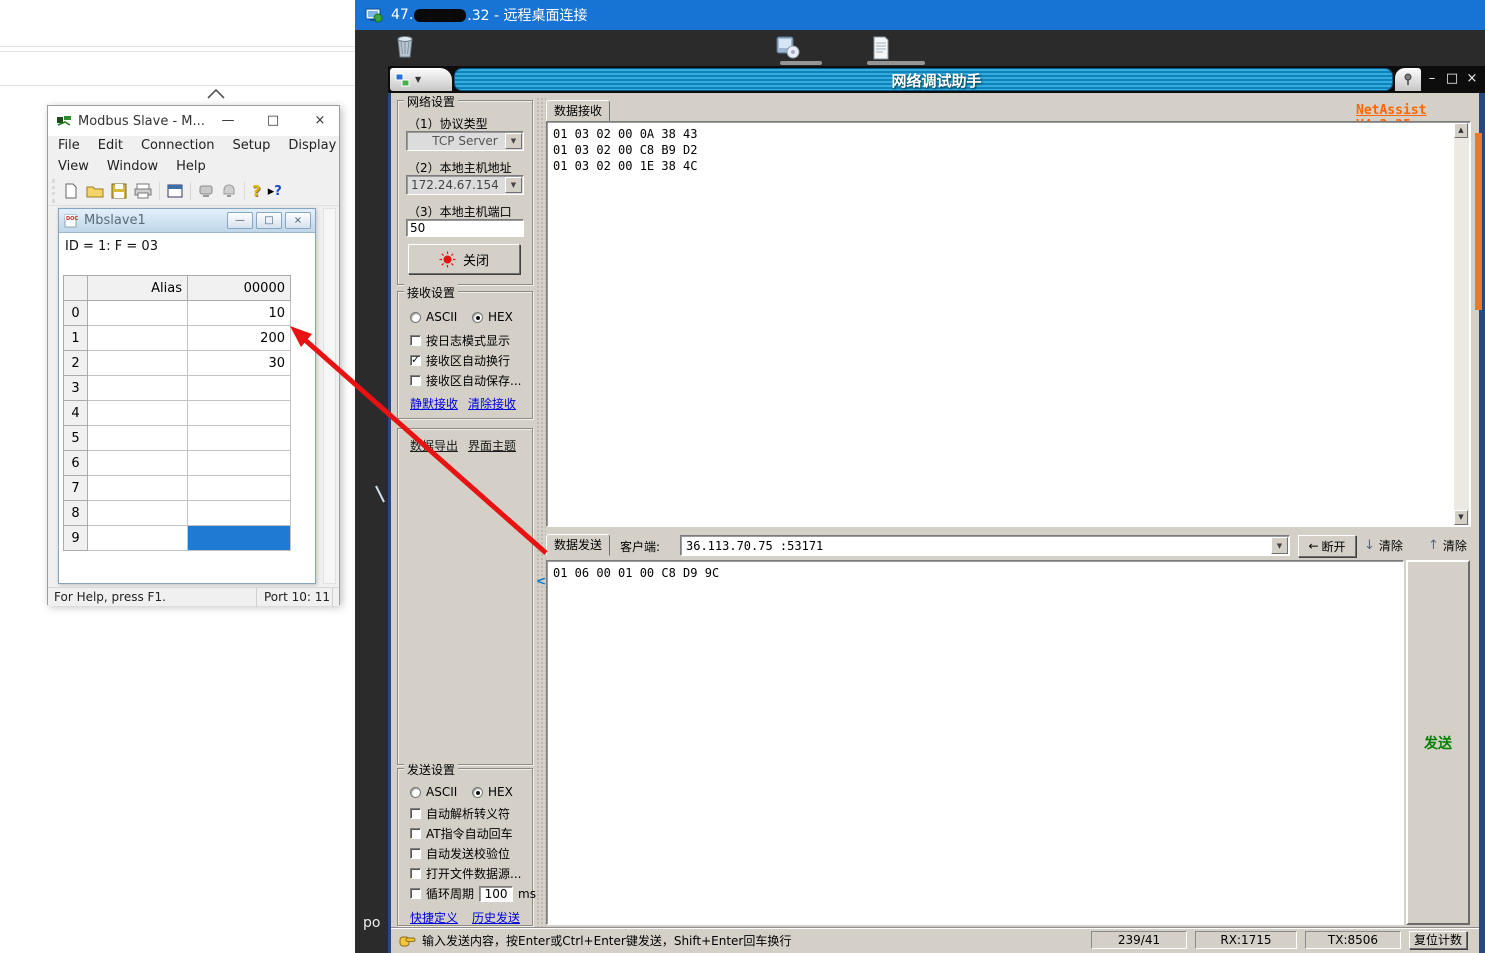 The width and height of the screenshot is (1485, 953). I want to click on new-file-icon, so click(71, 191).